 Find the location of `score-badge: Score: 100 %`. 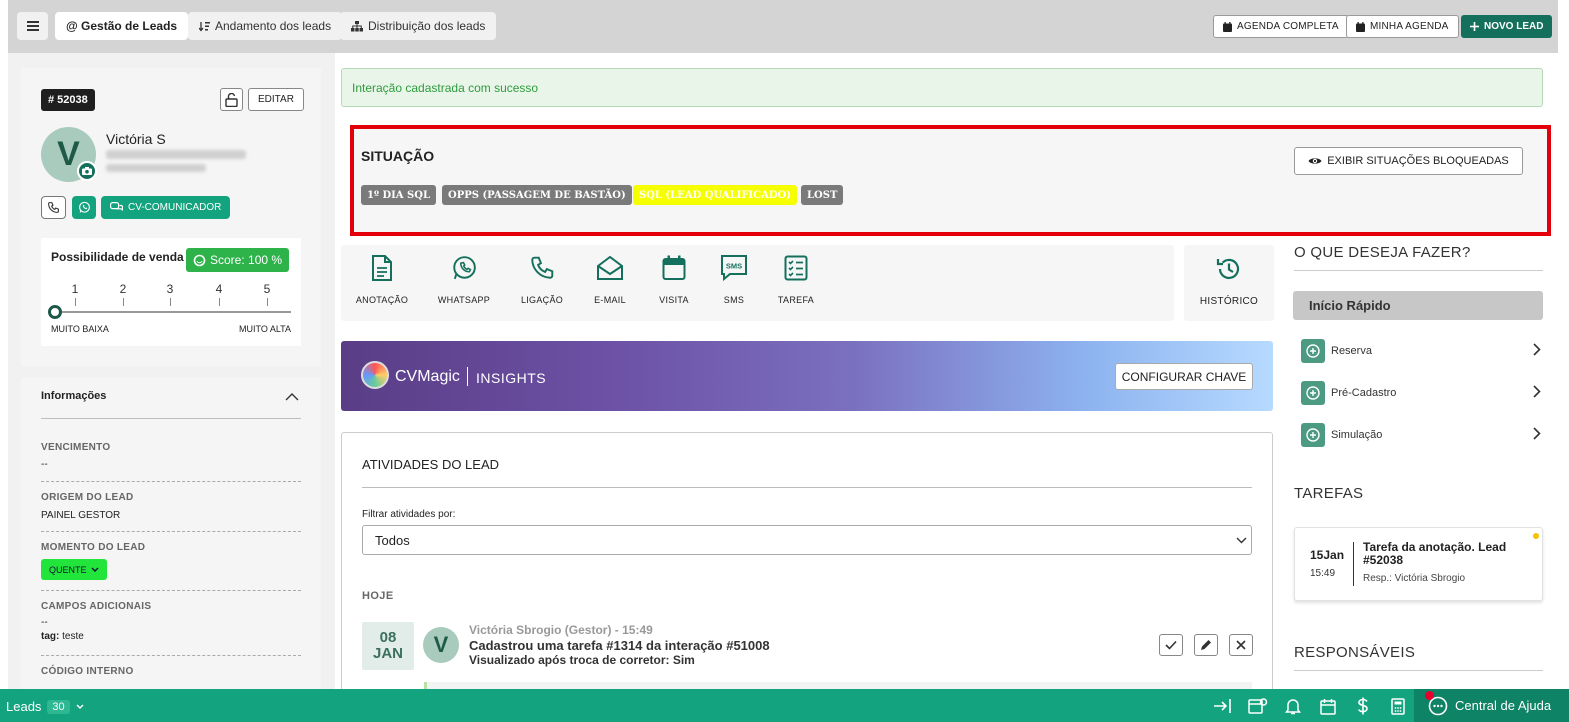

score-badge: Score: 100 % is located at coordinates (238, 260).